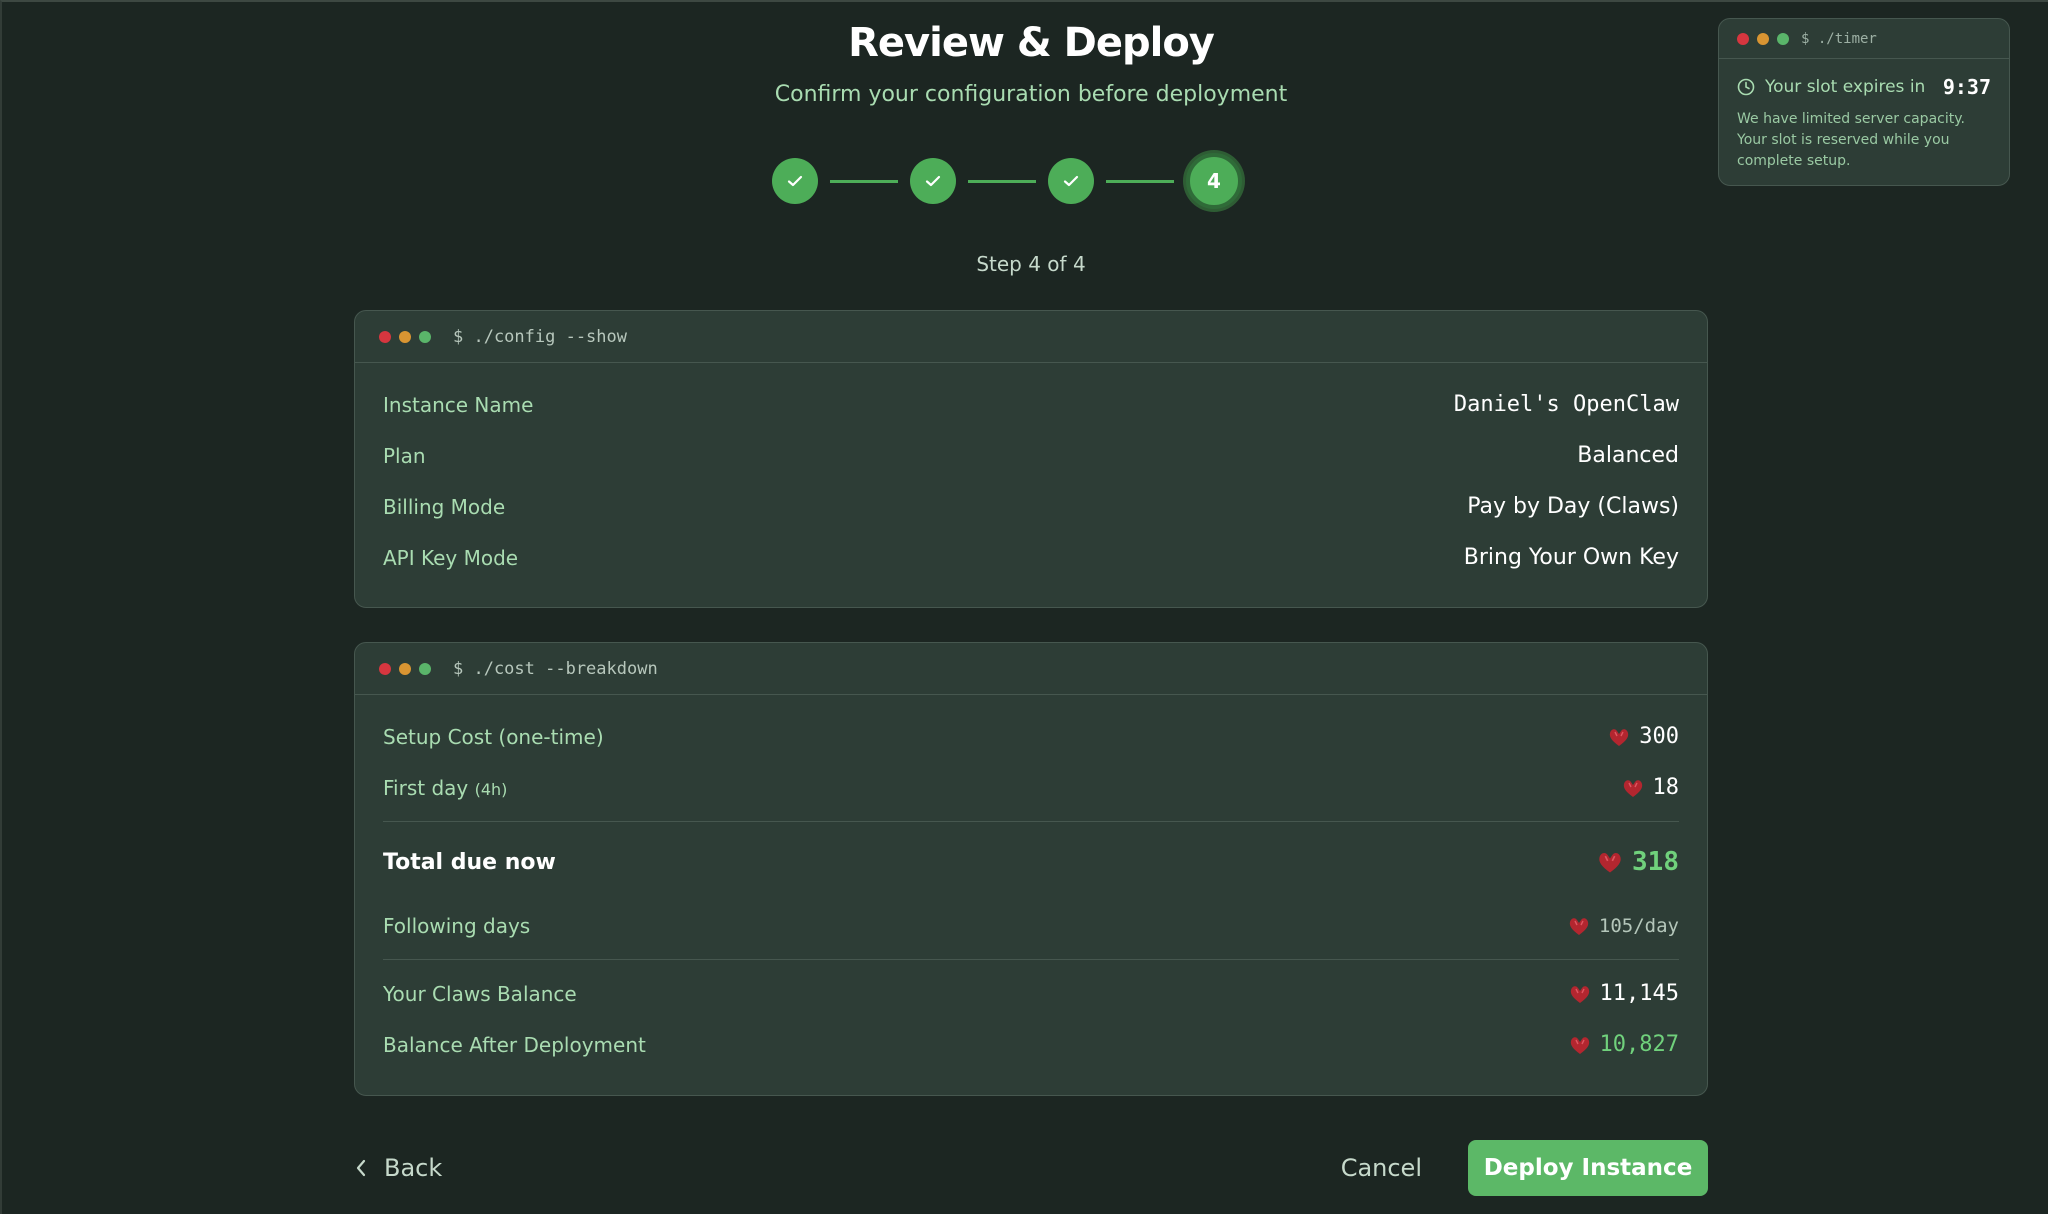  What do you see at coordinates (1381, 1168) in the screenshot?
I see `cancel-button: Cancel` at bounding box center [1381, 1168].